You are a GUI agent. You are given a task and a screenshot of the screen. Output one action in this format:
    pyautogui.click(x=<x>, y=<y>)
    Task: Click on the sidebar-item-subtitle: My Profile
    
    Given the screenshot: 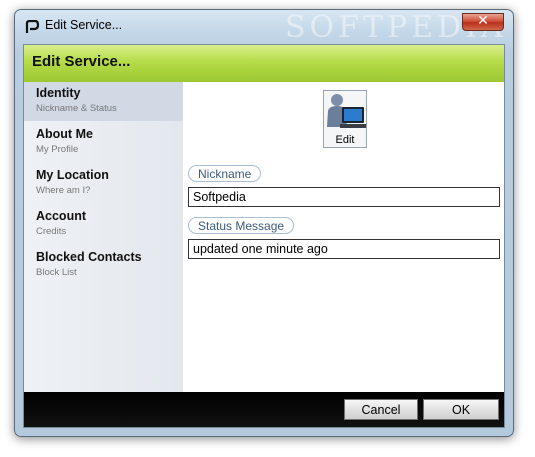 What is the action you would take?
    pyautogui.click(x=57, y=149)
    